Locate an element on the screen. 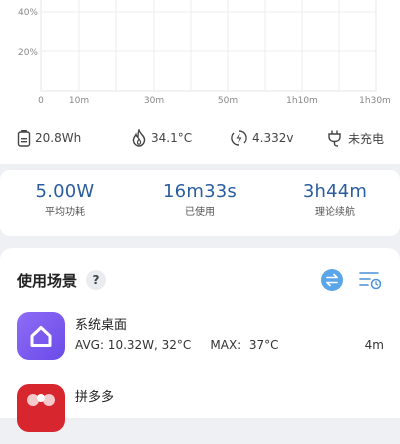 Image resolution: width=400 pixels, height=444 pixels. vertical-grid is located at coordinates (209, 45).